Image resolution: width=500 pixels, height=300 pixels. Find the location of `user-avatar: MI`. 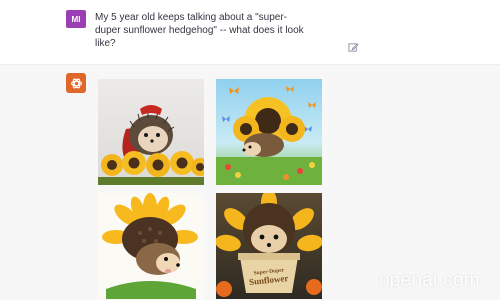

user-avatar: MI is located at coordinates (76, 19).